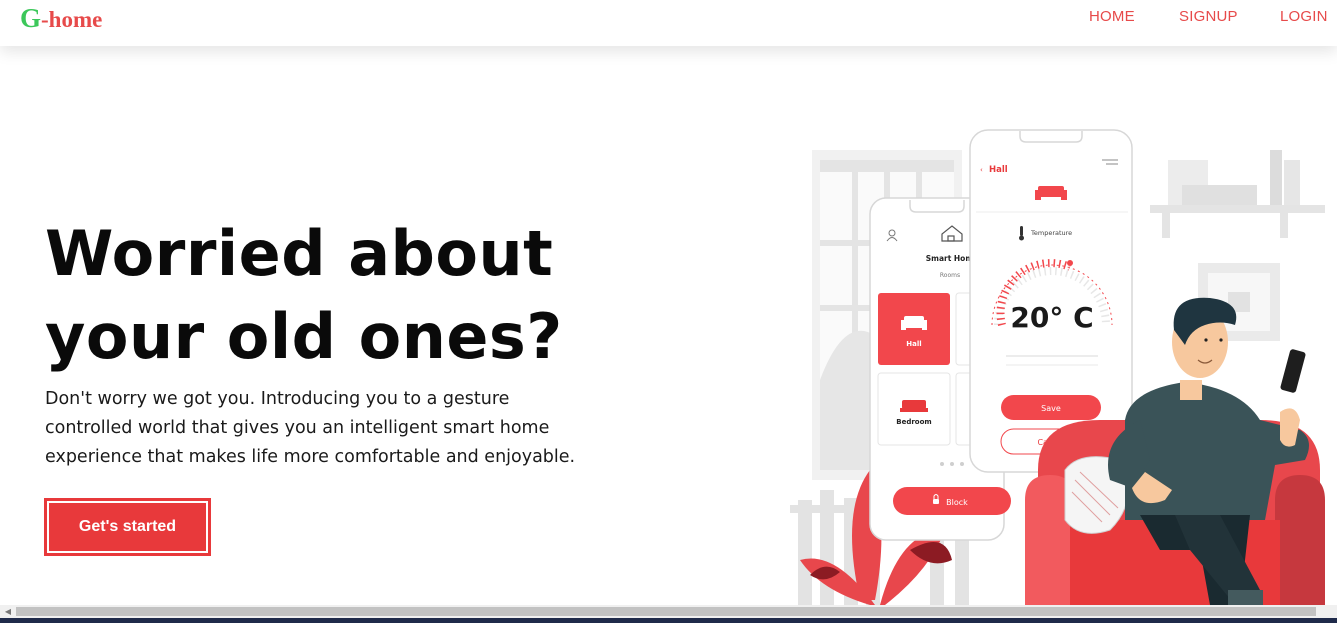  What do you see at coordinates (1070, 263) in the screenshot?
I see `gauge-knob` at bounding box center [1070, 263].